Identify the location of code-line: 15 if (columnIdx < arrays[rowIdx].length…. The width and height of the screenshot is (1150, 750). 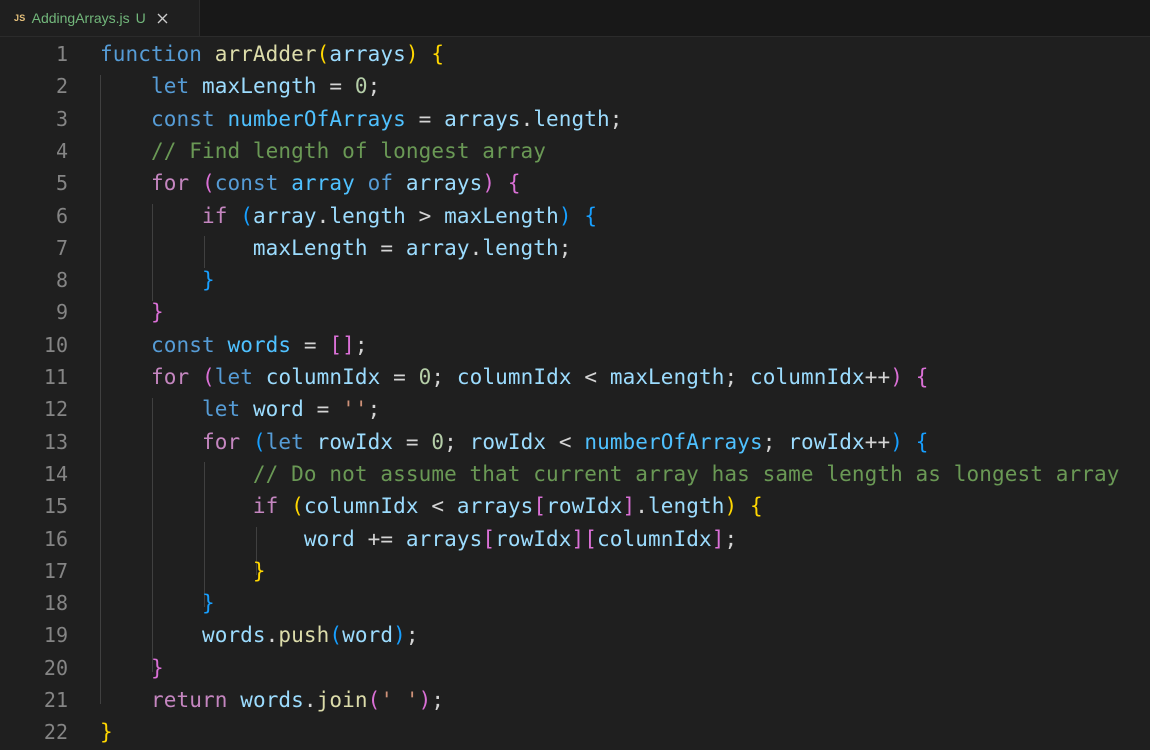
(575, 506).